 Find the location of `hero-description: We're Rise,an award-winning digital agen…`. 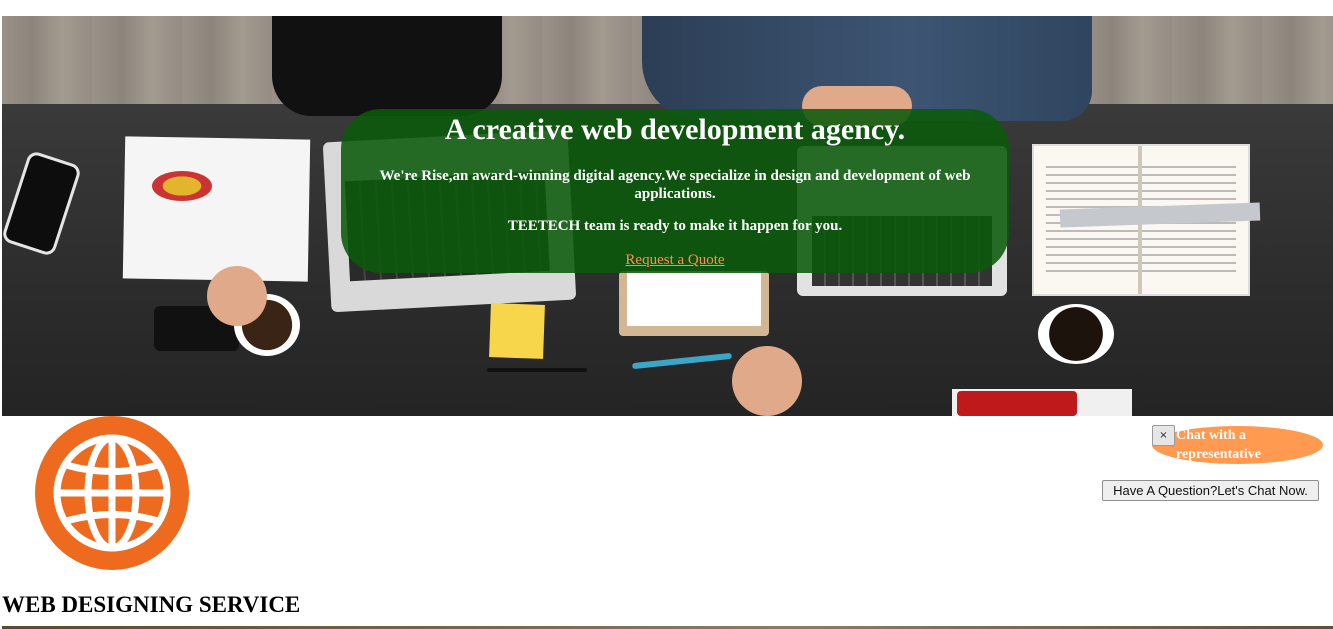

hero-description: We're Rise,an award-winning digital agen… is located at coordinates (675, 185).